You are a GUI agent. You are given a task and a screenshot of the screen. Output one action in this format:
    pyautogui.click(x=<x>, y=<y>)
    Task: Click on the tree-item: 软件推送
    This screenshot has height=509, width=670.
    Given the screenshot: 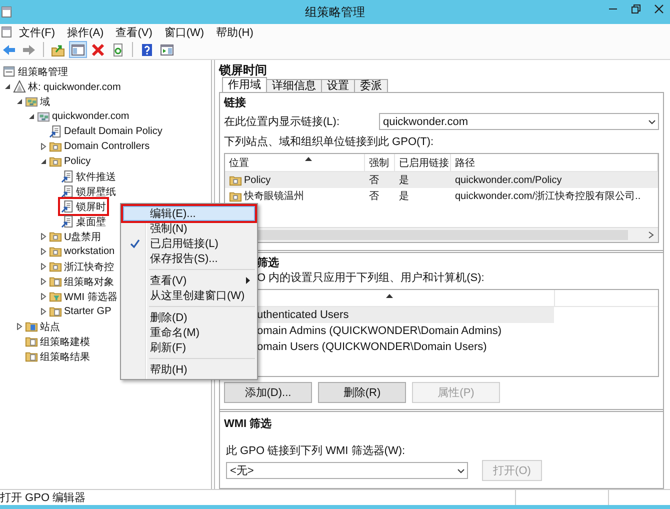 What is the action you would take?
    pyautogui.click(x=88, y=176)
    